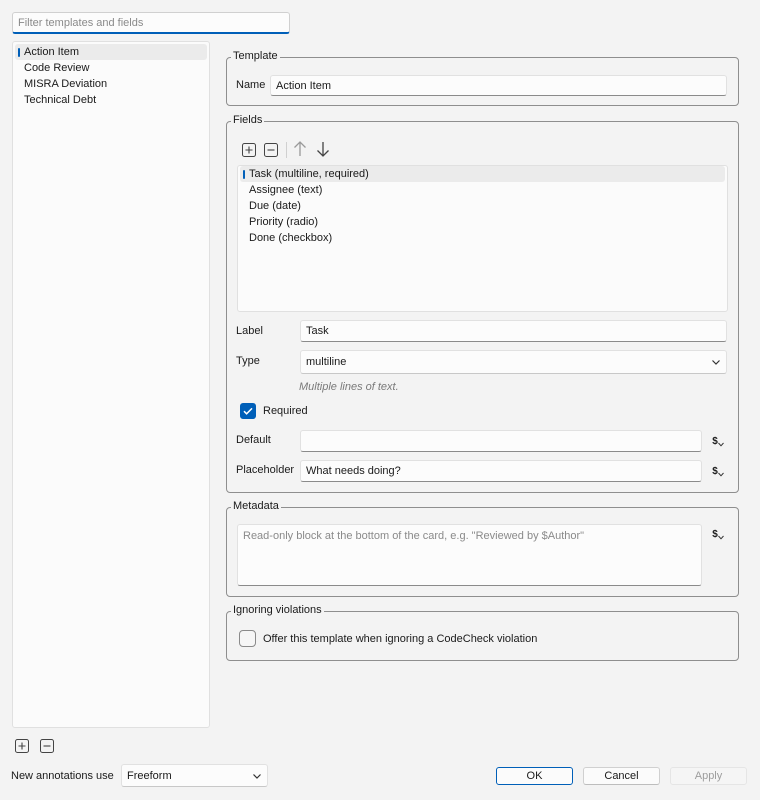 The width and height of the screenshot is (760, 800). Describe the element at coordinates (501, 471) in the screenshot. I see `placeholder-field: What needs doing?` at that location.